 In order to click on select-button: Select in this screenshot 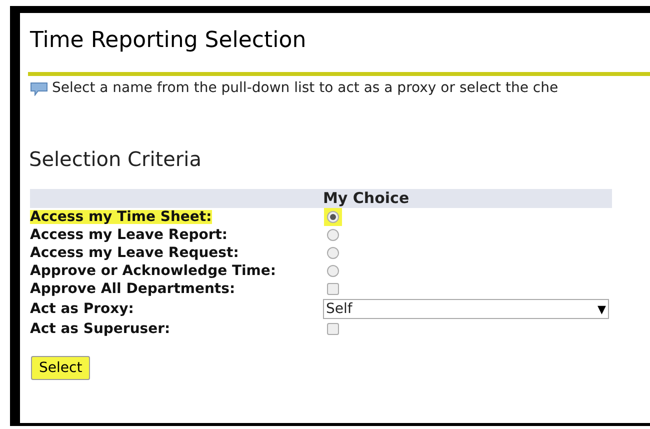, I will do `click(60, 368)`.